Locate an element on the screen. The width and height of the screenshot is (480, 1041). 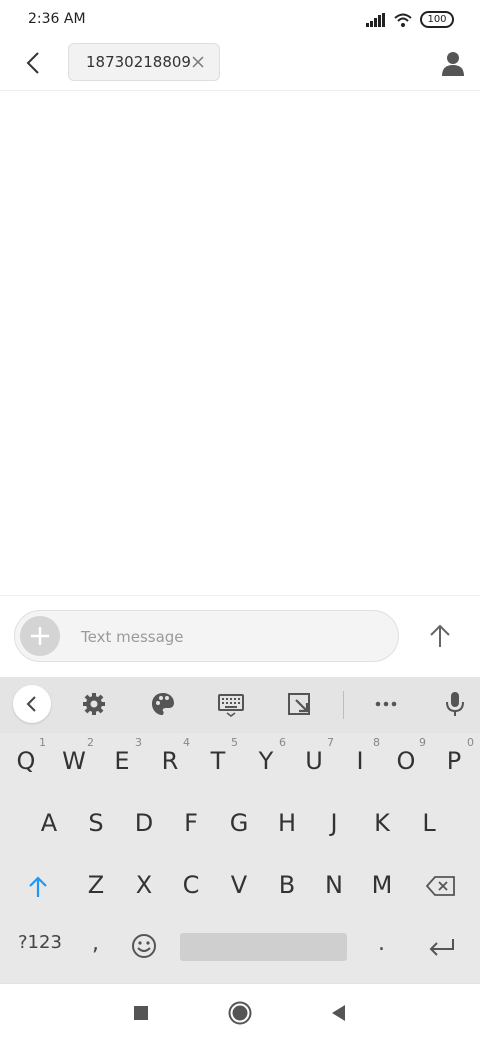
send-arrow-icon is located at coordinates (440, 636).